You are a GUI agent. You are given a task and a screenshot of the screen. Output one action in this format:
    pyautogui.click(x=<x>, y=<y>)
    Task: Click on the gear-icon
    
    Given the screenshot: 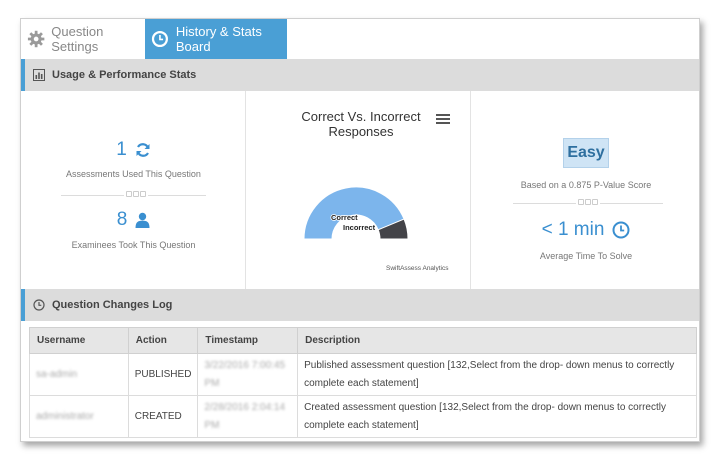 What is the action you would take?
    pyautogui.click(x=36, y=39)
    